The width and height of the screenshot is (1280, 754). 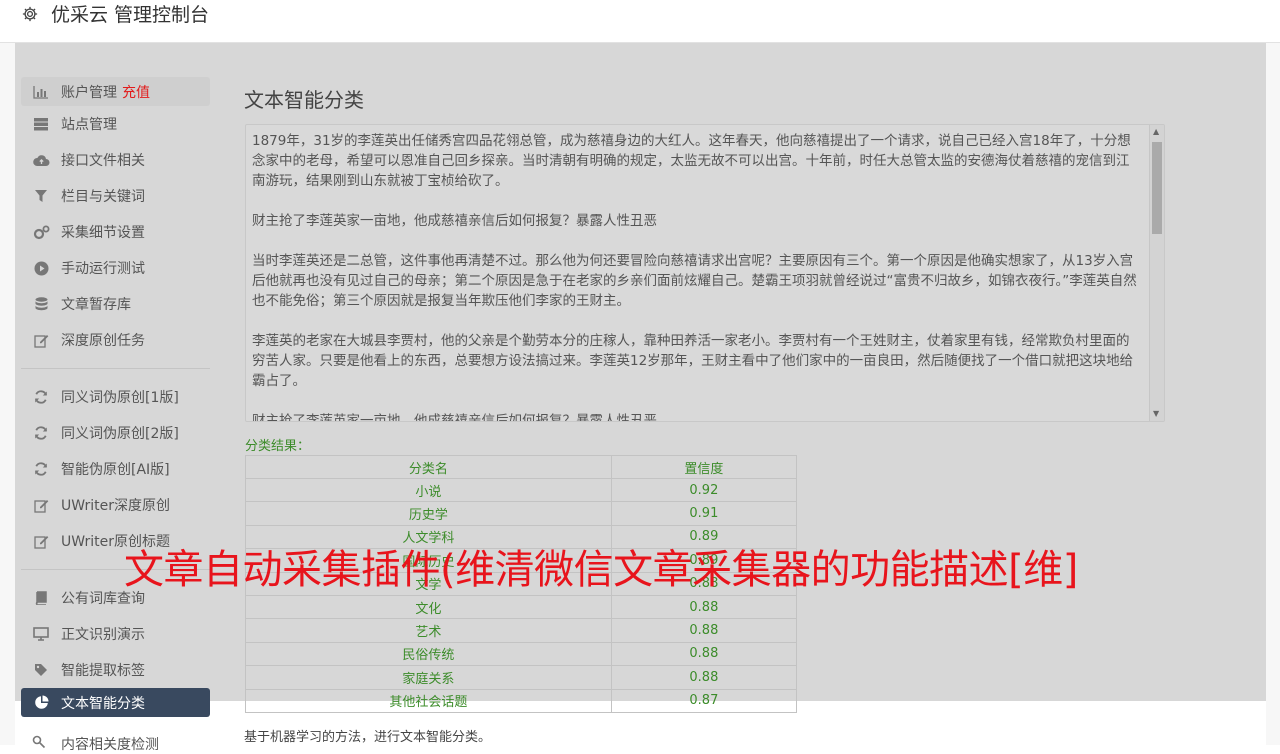 I want to click on sidebar-divider, so click(x=115, y=368).